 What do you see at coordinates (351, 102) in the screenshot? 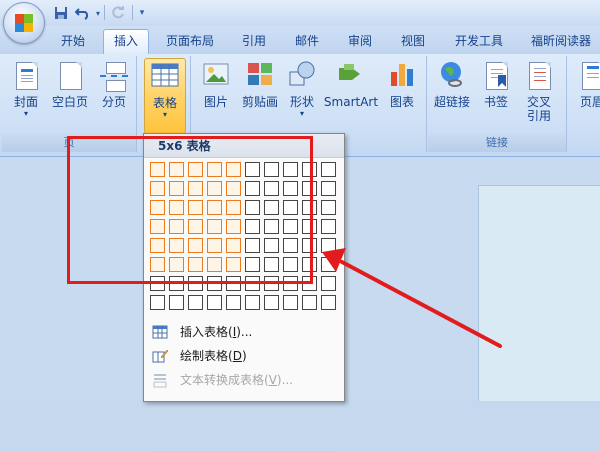
I see `smartart-label: SmartArt` at bounding box center [351, 102].